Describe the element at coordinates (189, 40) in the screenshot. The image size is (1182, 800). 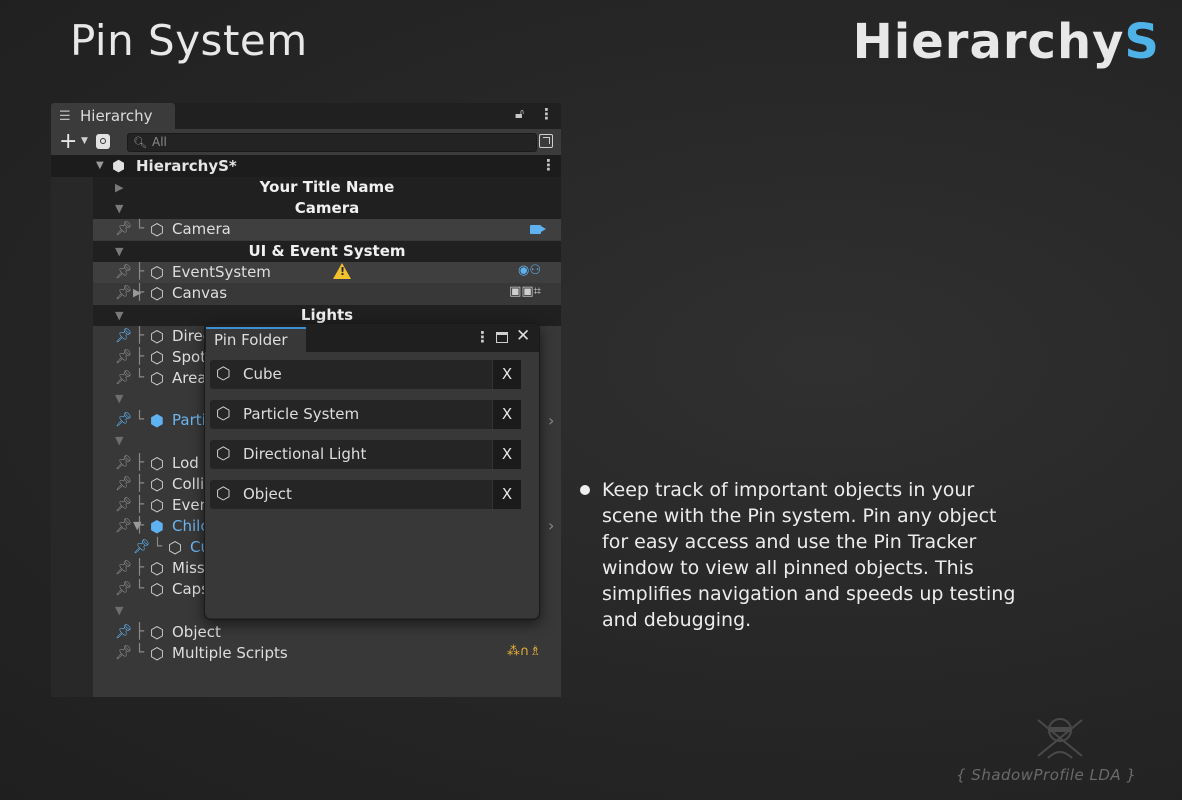
I see `page-title: Pin System` at that location.